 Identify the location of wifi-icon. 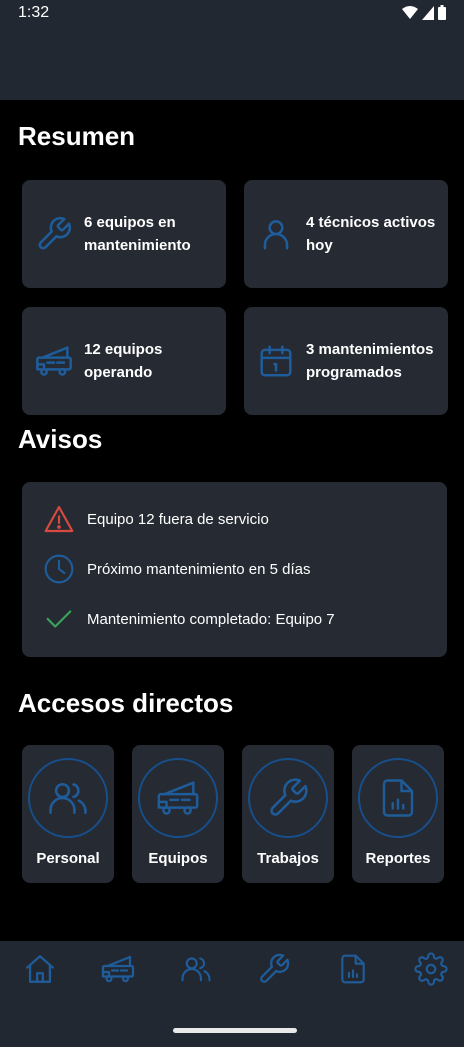
(410, 12).